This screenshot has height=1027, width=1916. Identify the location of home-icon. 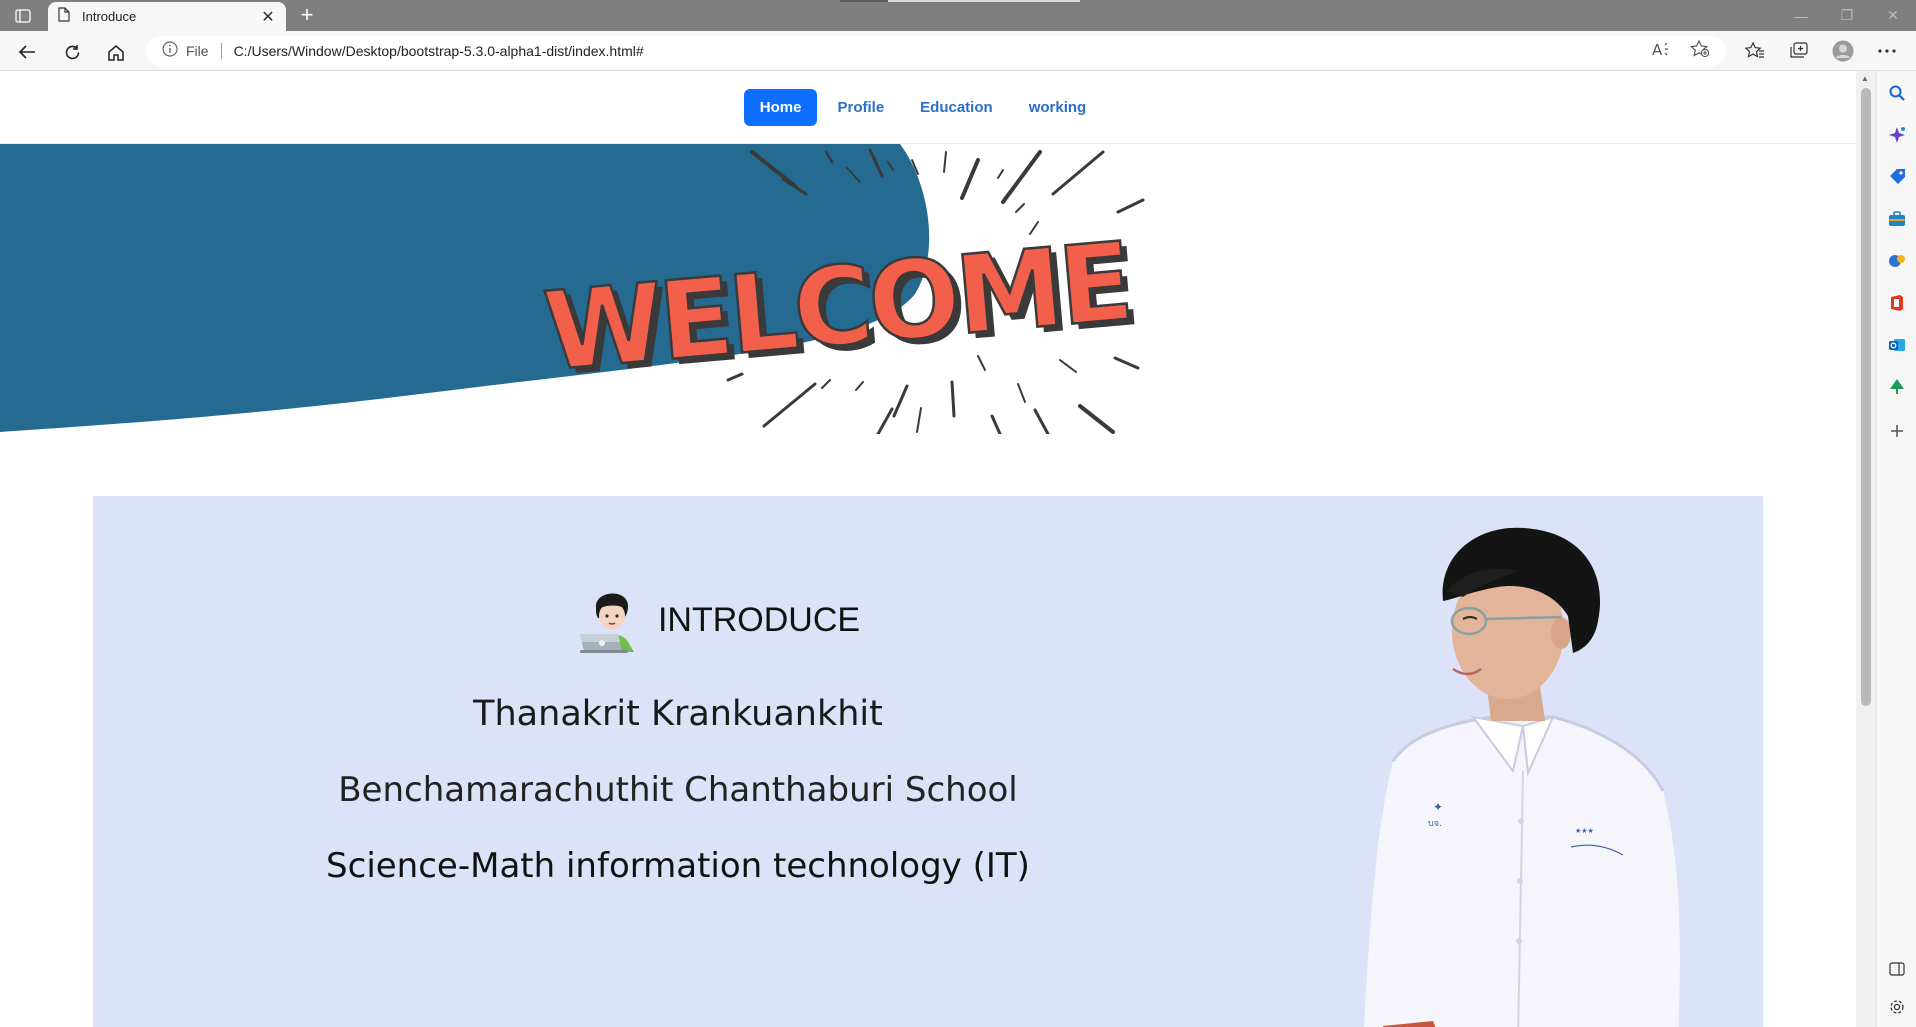
(116, 52).